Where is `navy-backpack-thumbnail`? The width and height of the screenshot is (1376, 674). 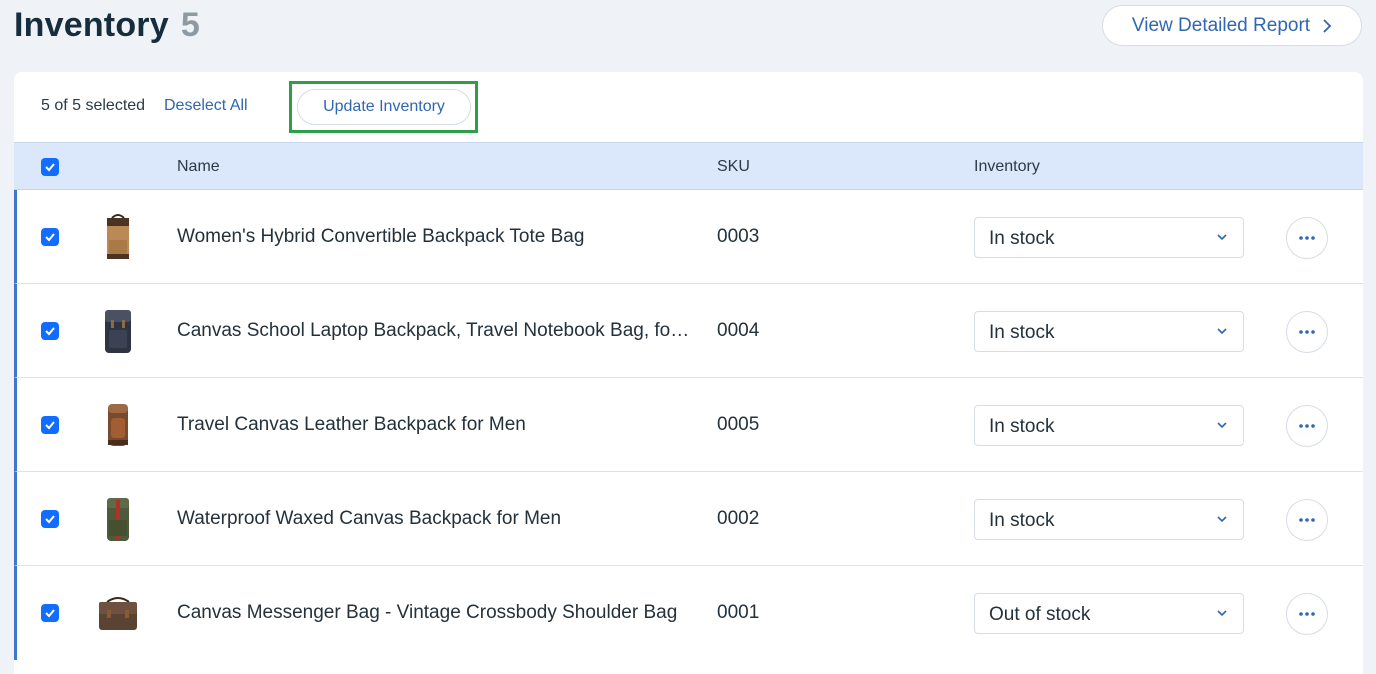
navy-backpack-thumbnail is located at coordinates (118, 331).